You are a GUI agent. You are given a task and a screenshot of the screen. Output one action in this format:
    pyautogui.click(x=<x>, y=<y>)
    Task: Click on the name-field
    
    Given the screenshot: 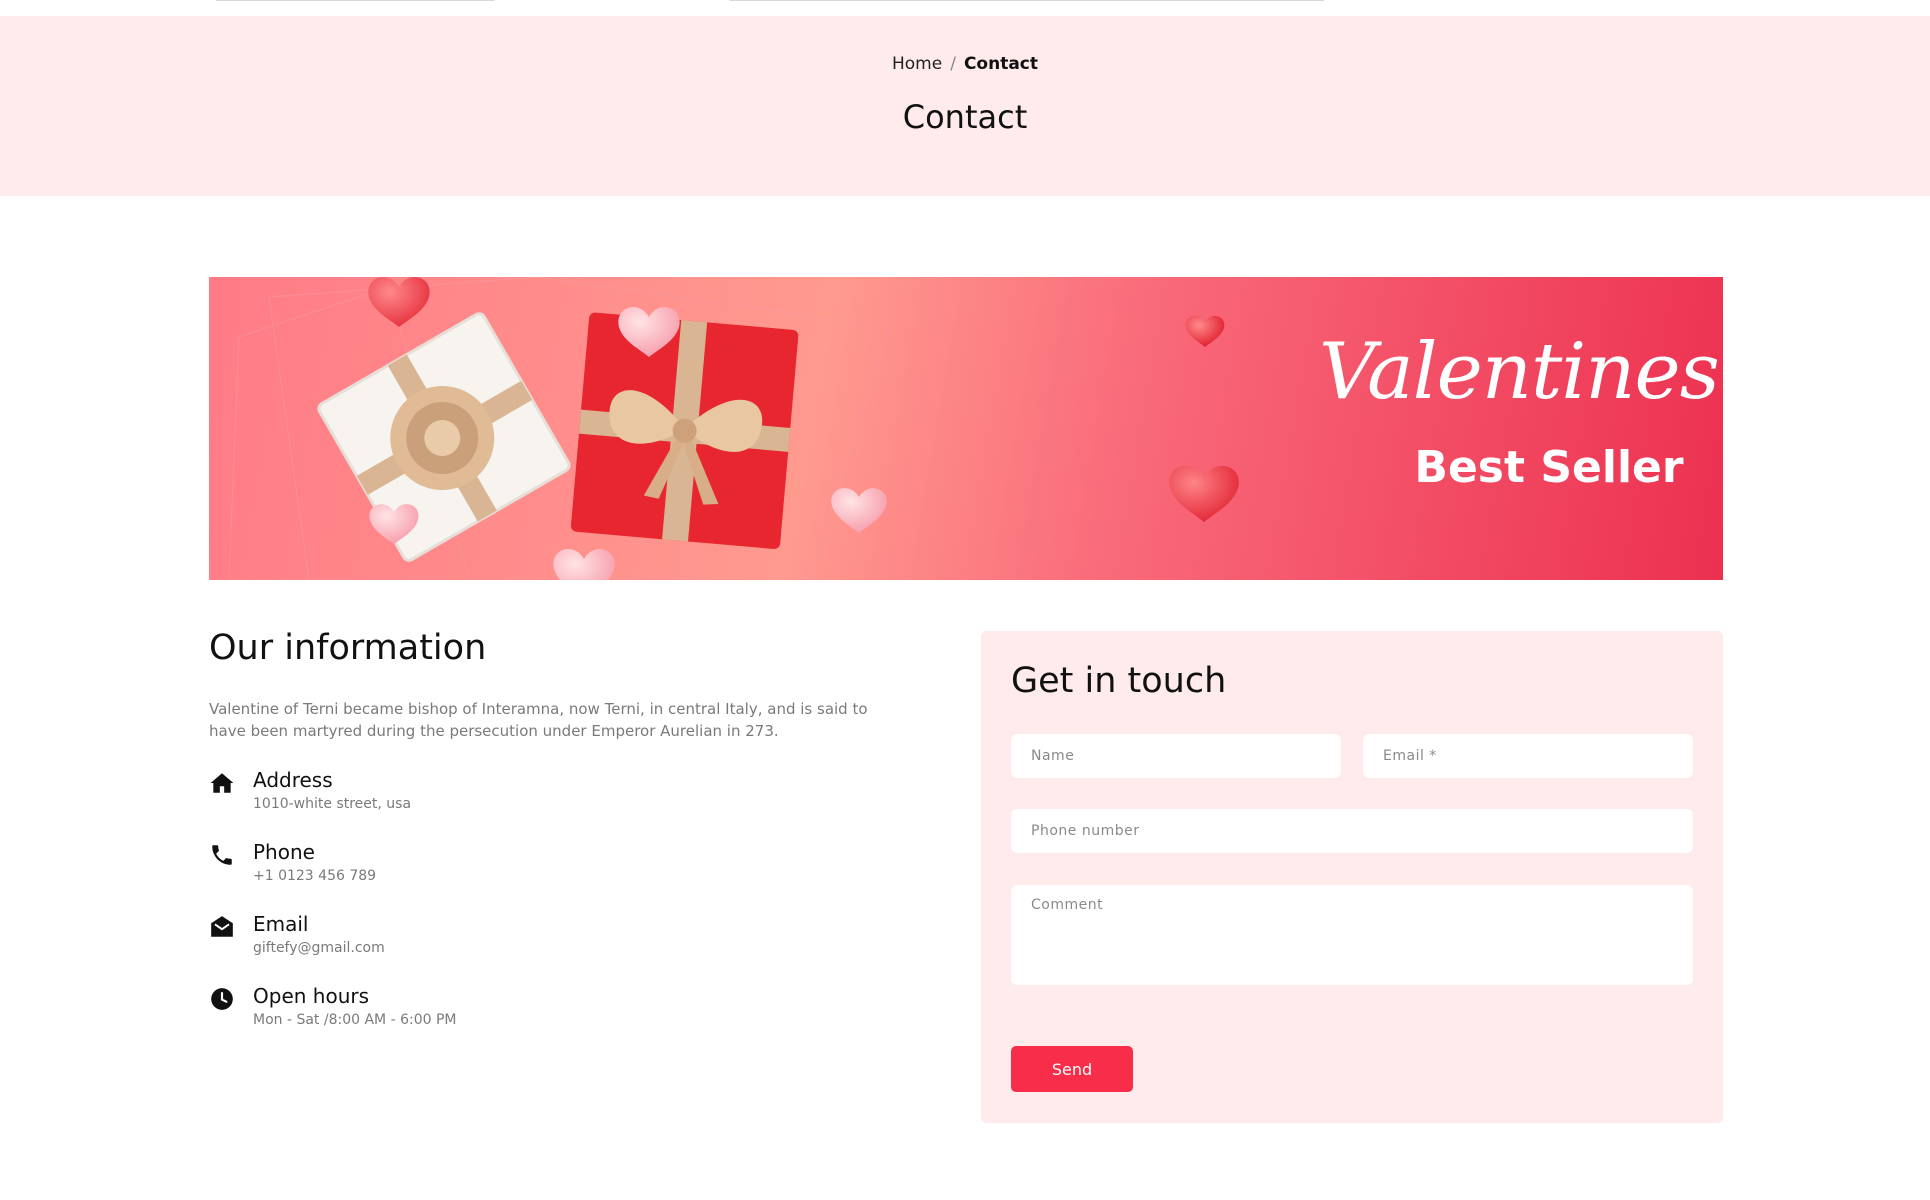 What is the action you would take?
    pyautogui.click(x=1176, y=756)
    